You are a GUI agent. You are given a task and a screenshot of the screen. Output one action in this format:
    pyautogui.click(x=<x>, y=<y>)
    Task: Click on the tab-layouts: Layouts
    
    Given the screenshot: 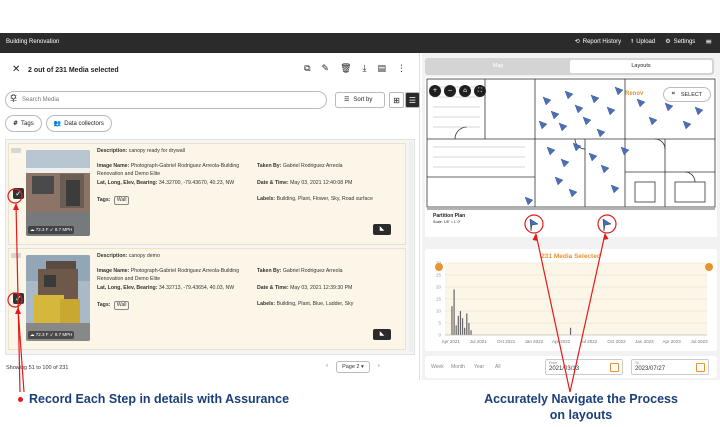 What is the action you would take?
    pyautogui.click(x=641, y=66)
    